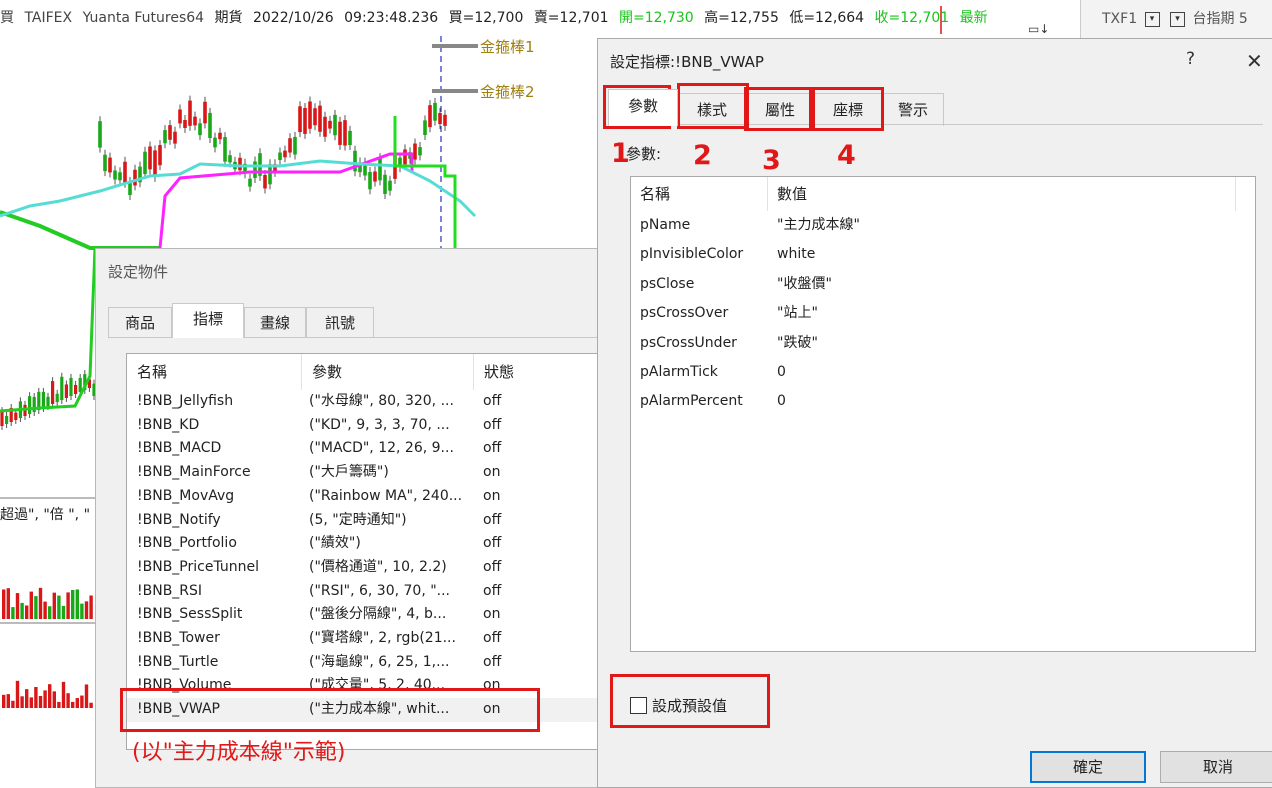  I want to click on parameter-row: psCrossUnder "跌破", so click(942, 343).